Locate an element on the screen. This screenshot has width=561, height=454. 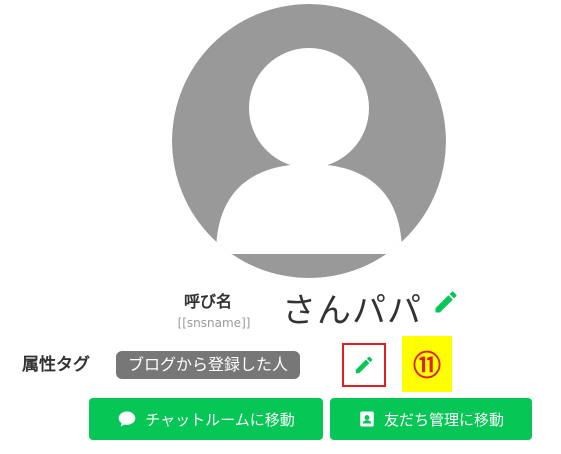
speech-bubble-icon is located at coordinates (127, 419).